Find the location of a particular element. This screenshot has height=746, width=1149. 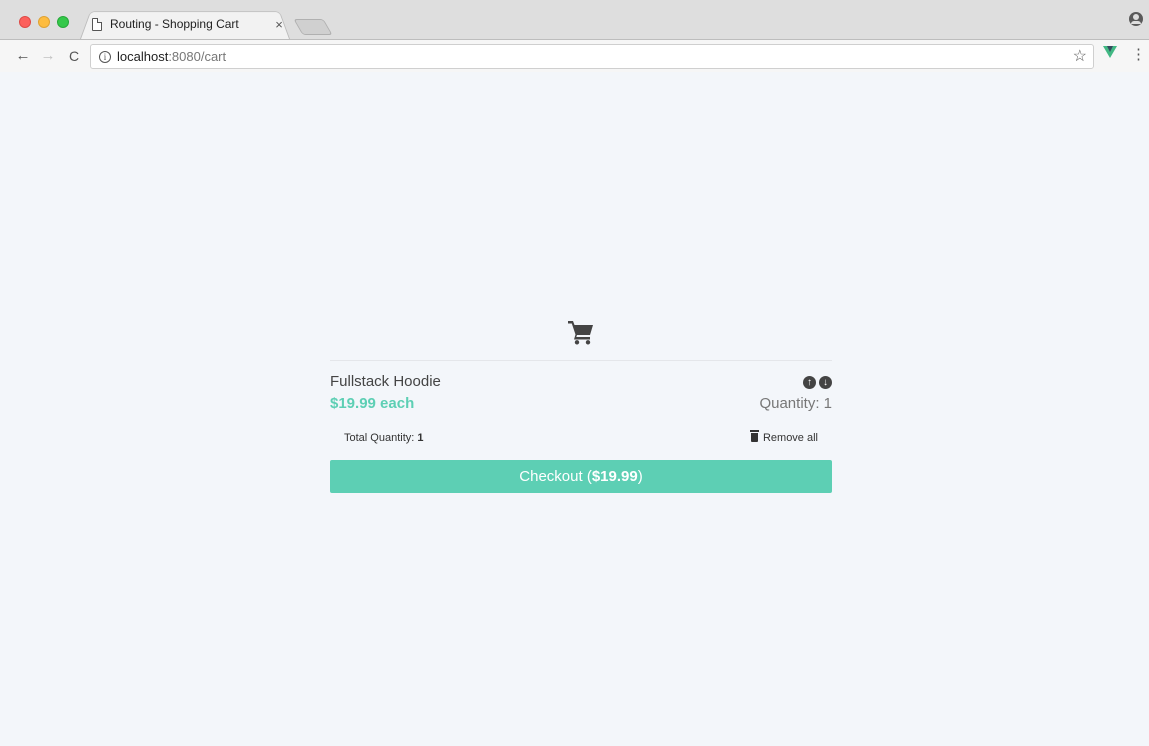

url-path: :8080/cart is located at coordinates (197, 56).